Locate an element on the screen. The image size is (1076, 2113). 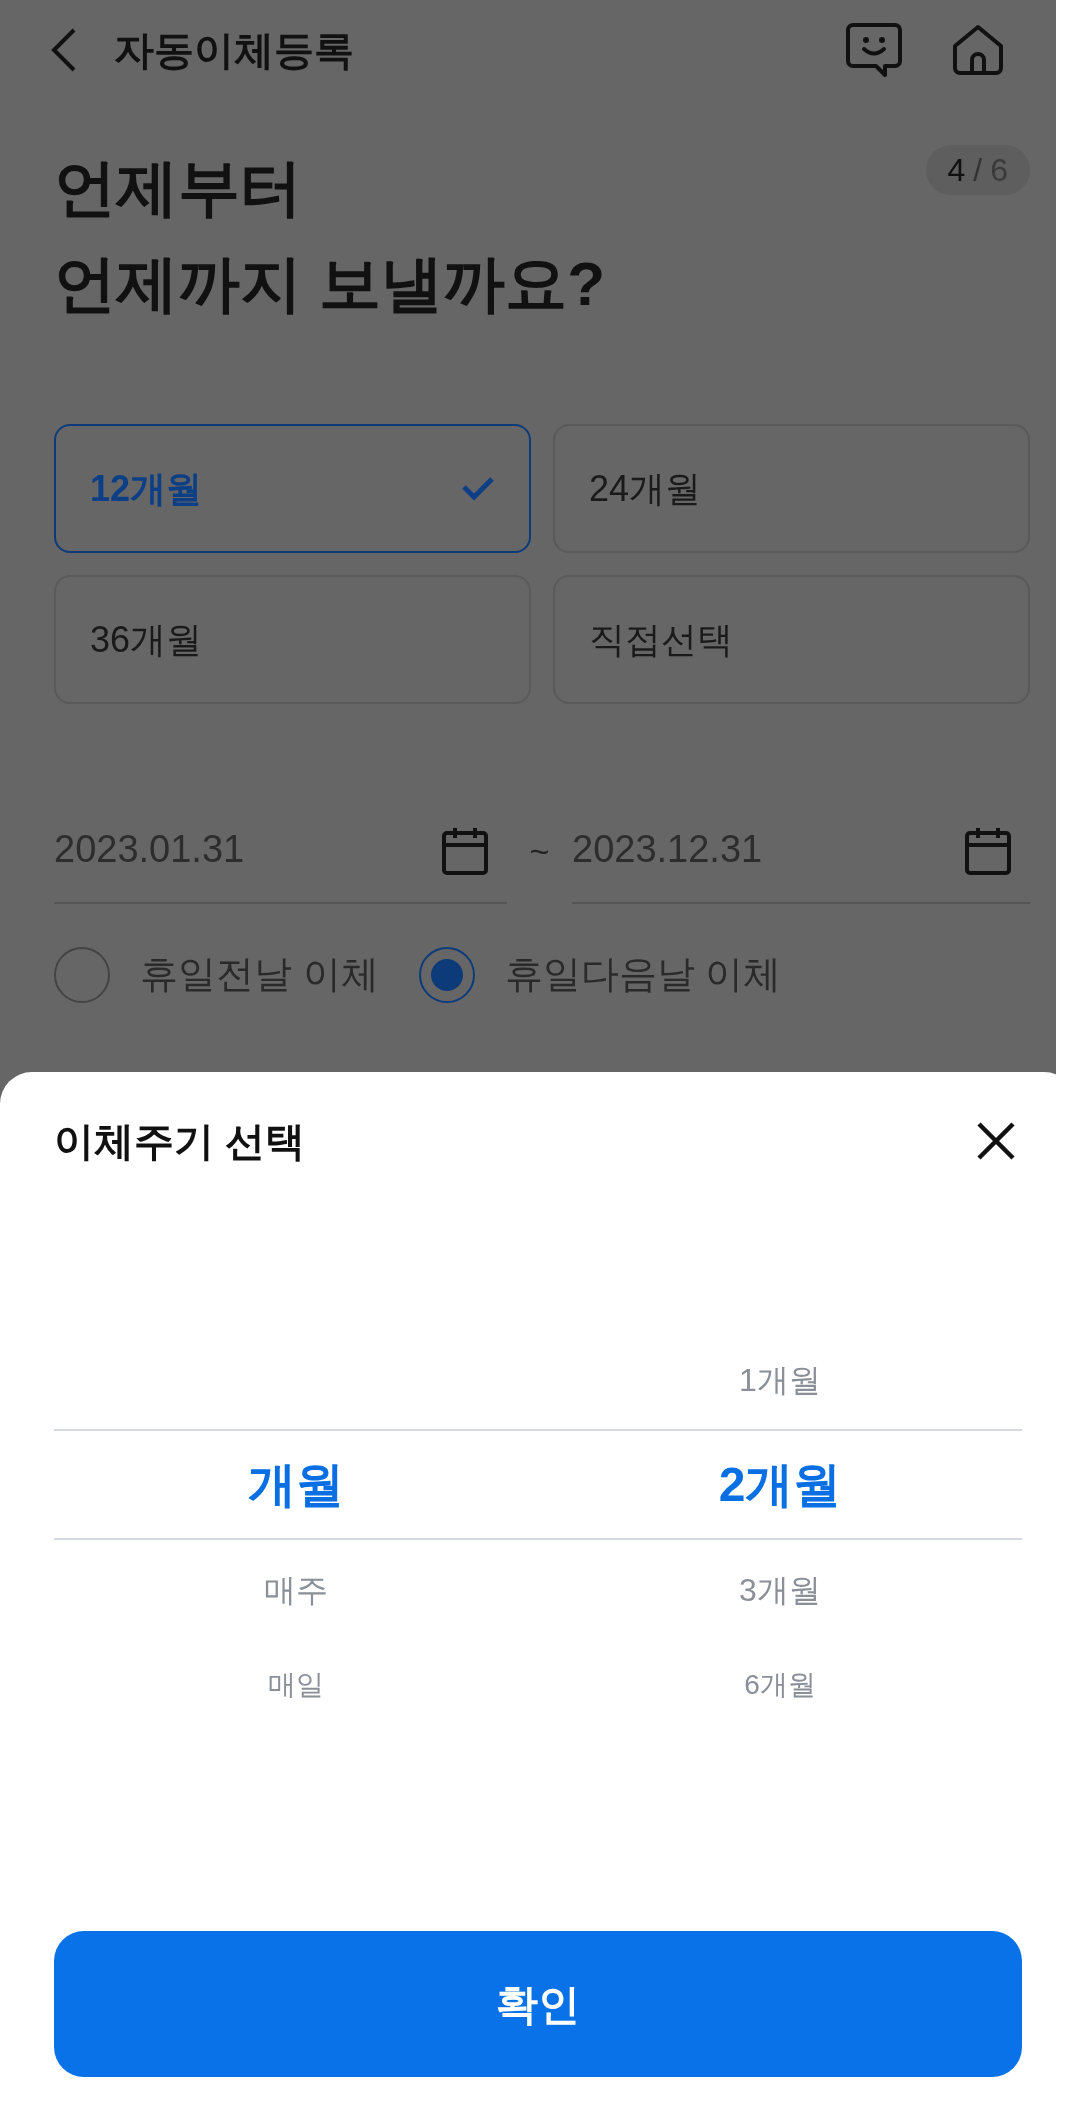
period-option: 24개월 is located at coordinates (791, 488).